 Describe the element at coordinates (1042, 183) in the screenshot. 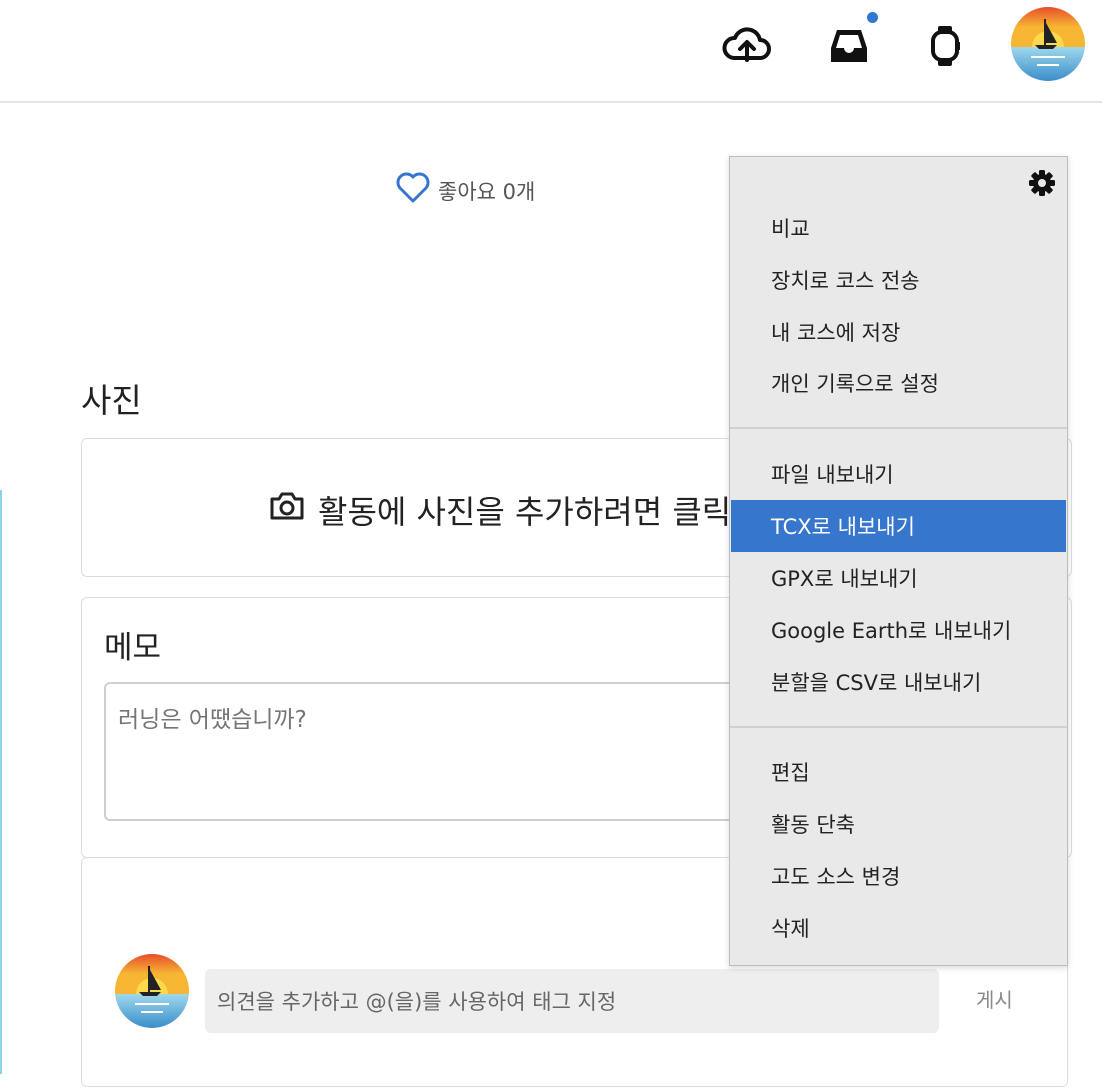

I see `gear-icon` at that location.